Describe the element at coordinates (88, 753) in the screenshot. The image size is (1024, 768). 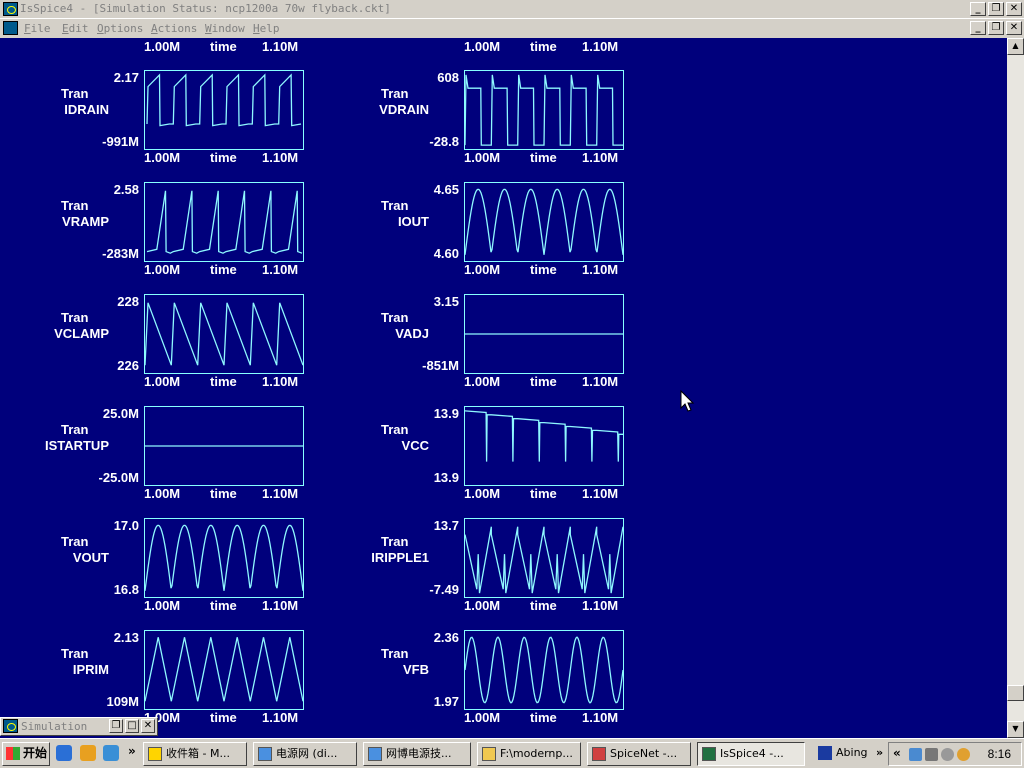
I see `email-icon` at that location.